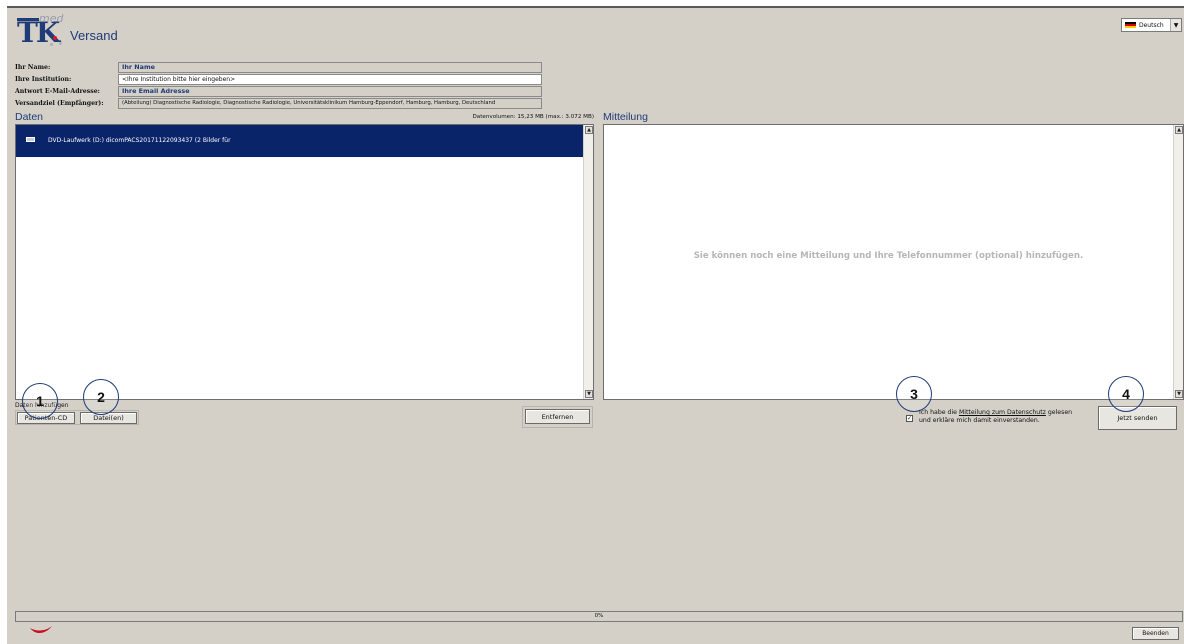 The image size is (1184, 644). What do you see at coordinates (909, 418) in the screenshot?
I see `privacy-checkbox: ✓` at bounding box center [909, 418].